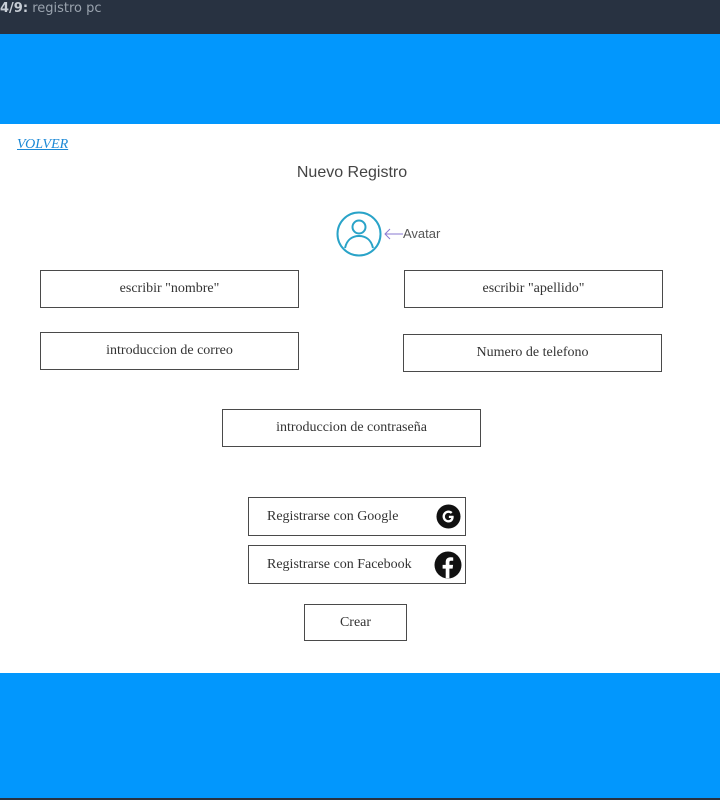 Image resolution: width=720 pixels, height=800 pixels. Describe the element at coordinates (333, 516) in the screenshot. I see `google-signup-label: Registrarse con Google` at that location.